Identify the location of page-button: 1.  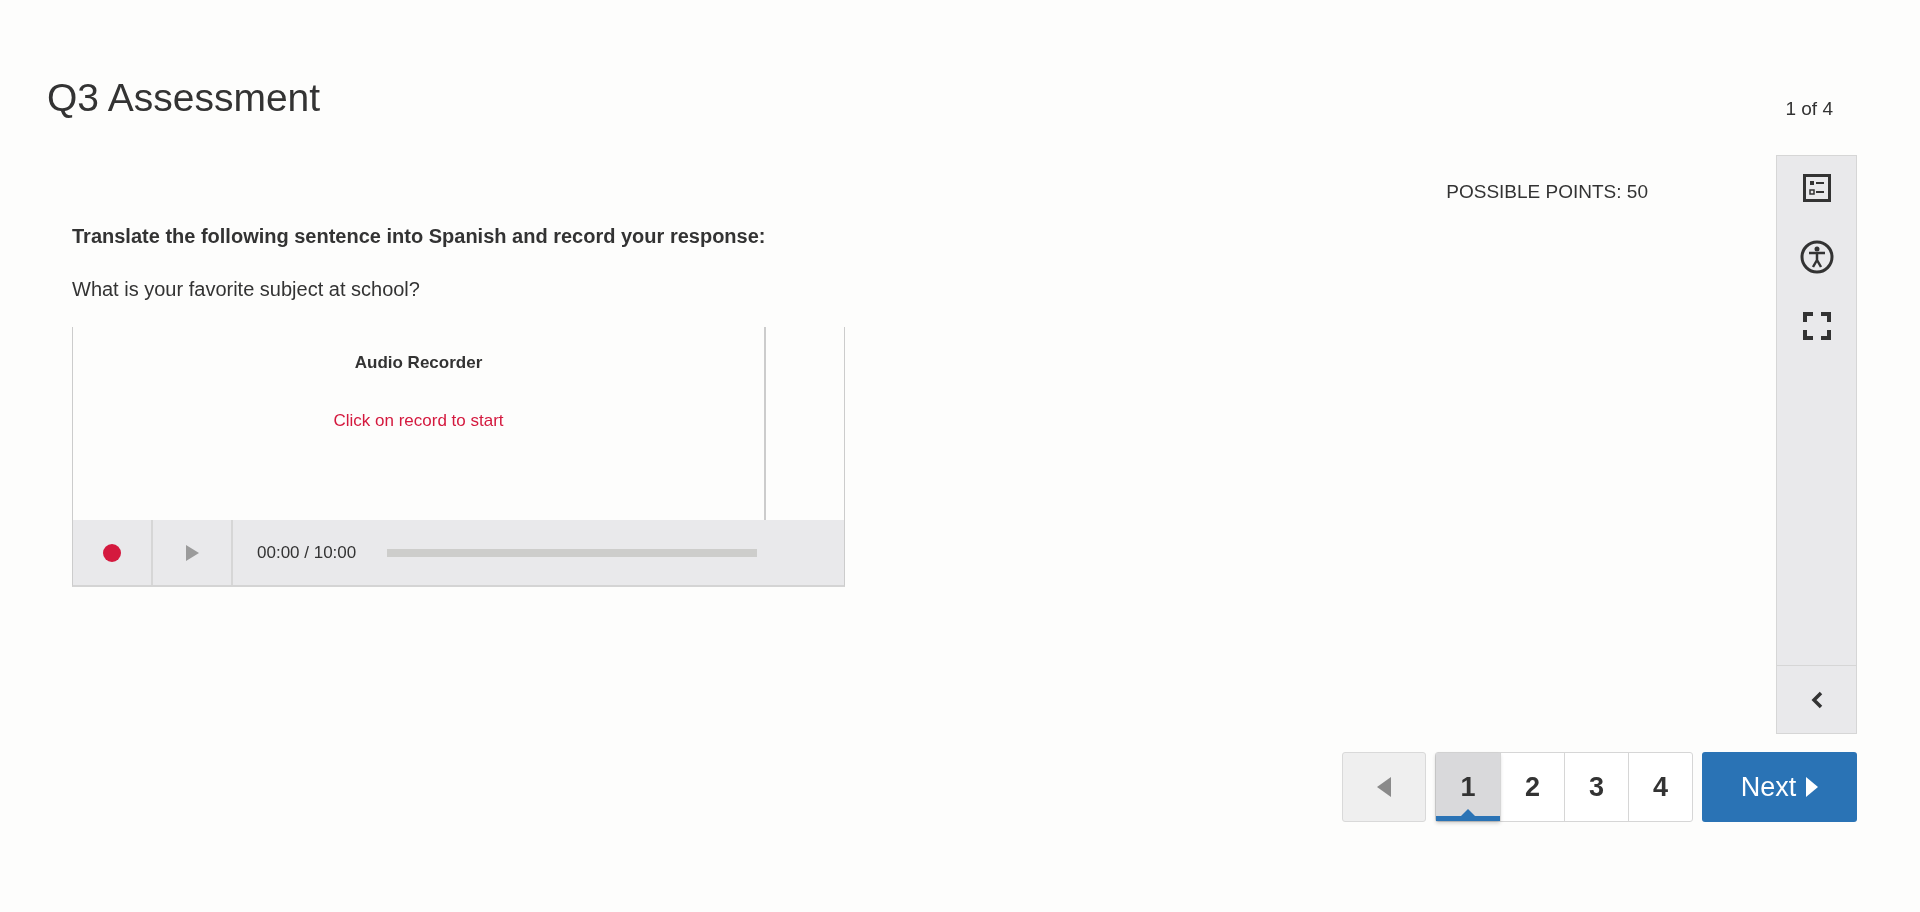
(1468, 787).